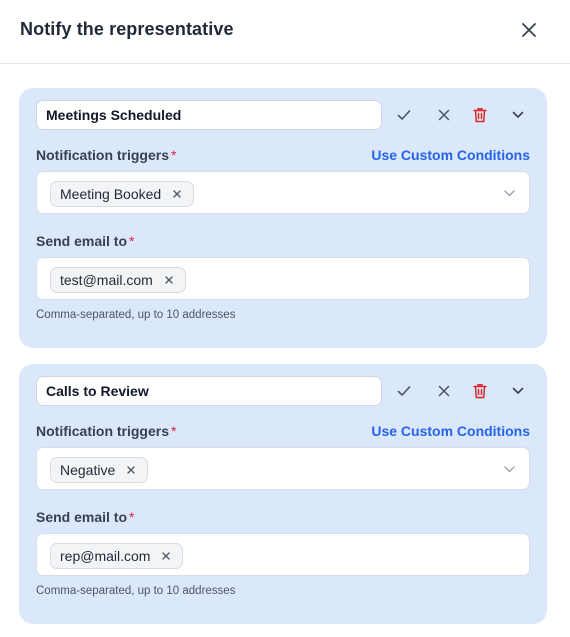 This screenshot has width=570, height=637. I want to click on trigger-chip-label: Negative, so click(88, 470).